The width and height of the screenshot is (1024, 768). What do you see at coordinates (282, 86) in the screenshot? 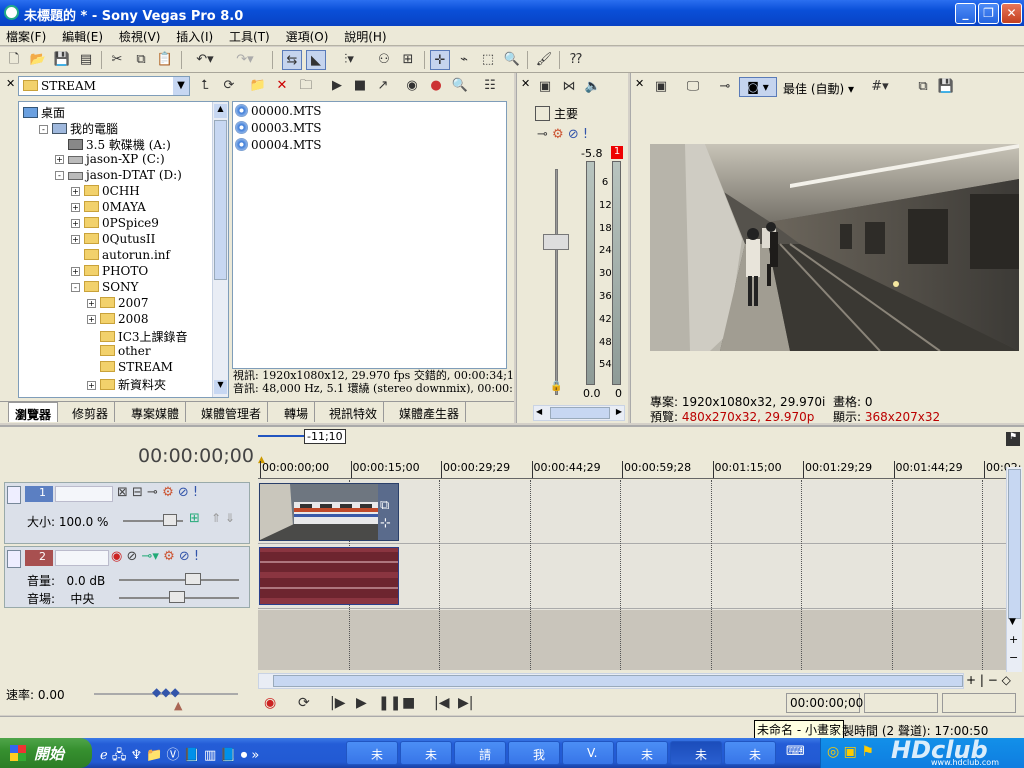
I see `delete-icon: ✕` at bounding box center [282, 86].